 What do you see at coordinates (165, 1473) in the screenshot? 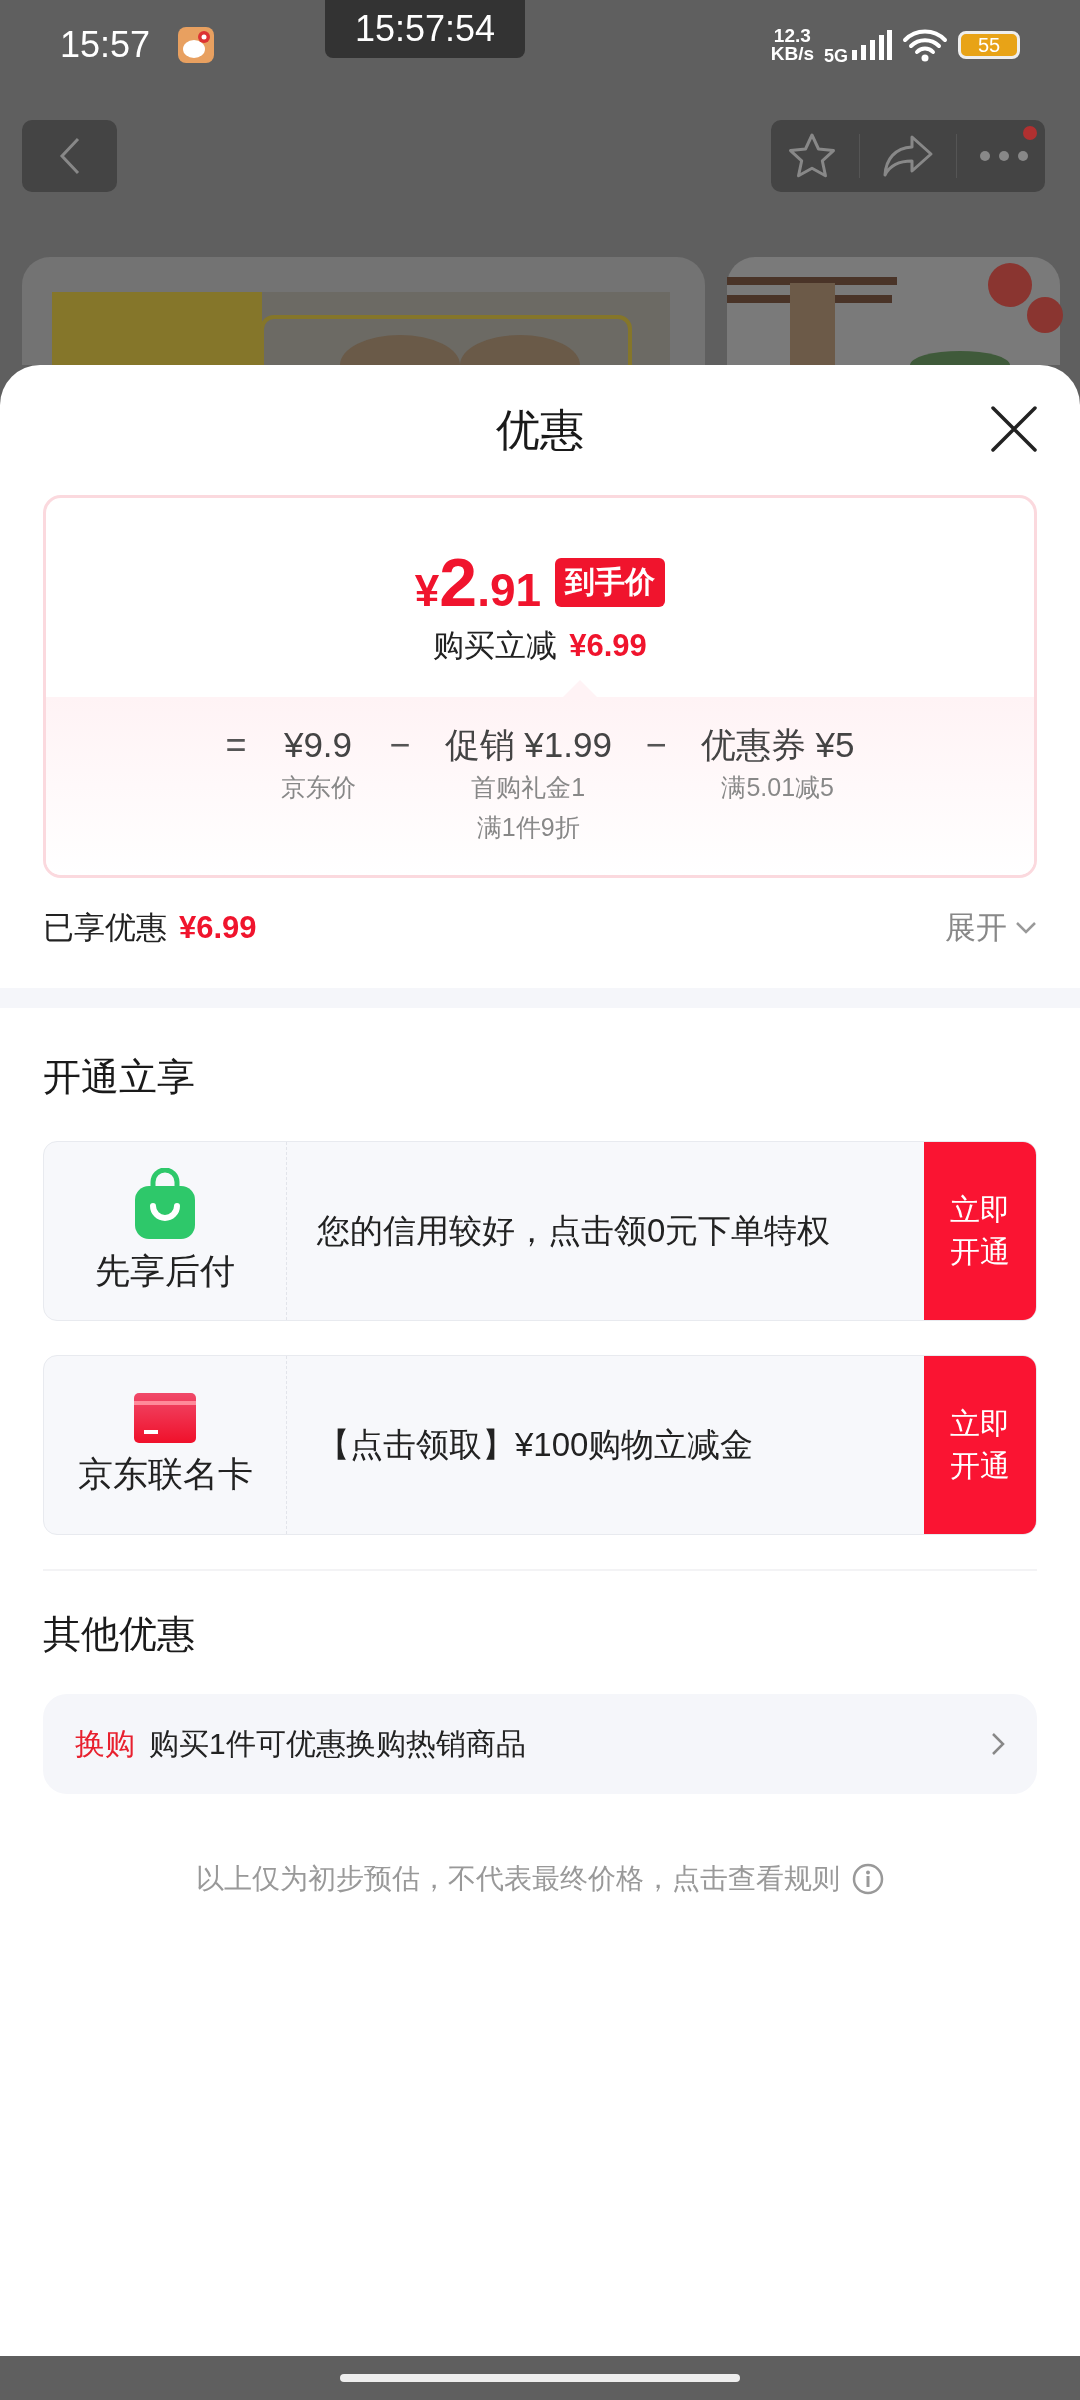
I see `offer-name: 京东联名卡` at bounding box center [165, 1473].